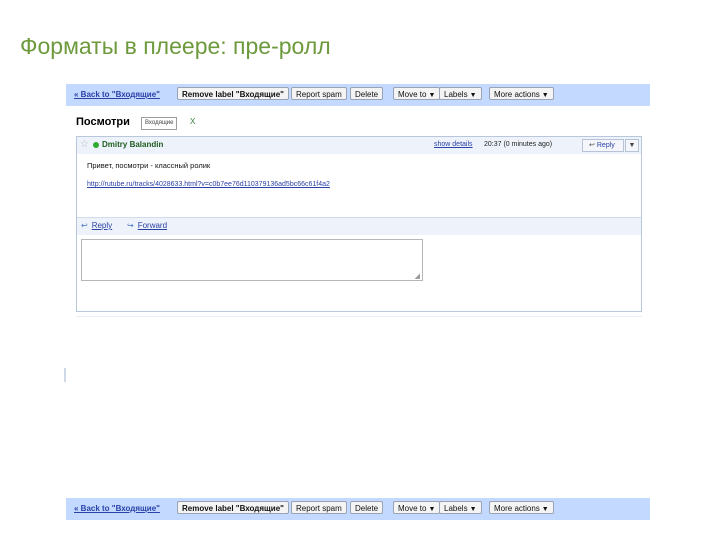  Describe the element at coordinates (103, 122) in the screenshot. I see `conversation-subject: Посмотри` at that location.